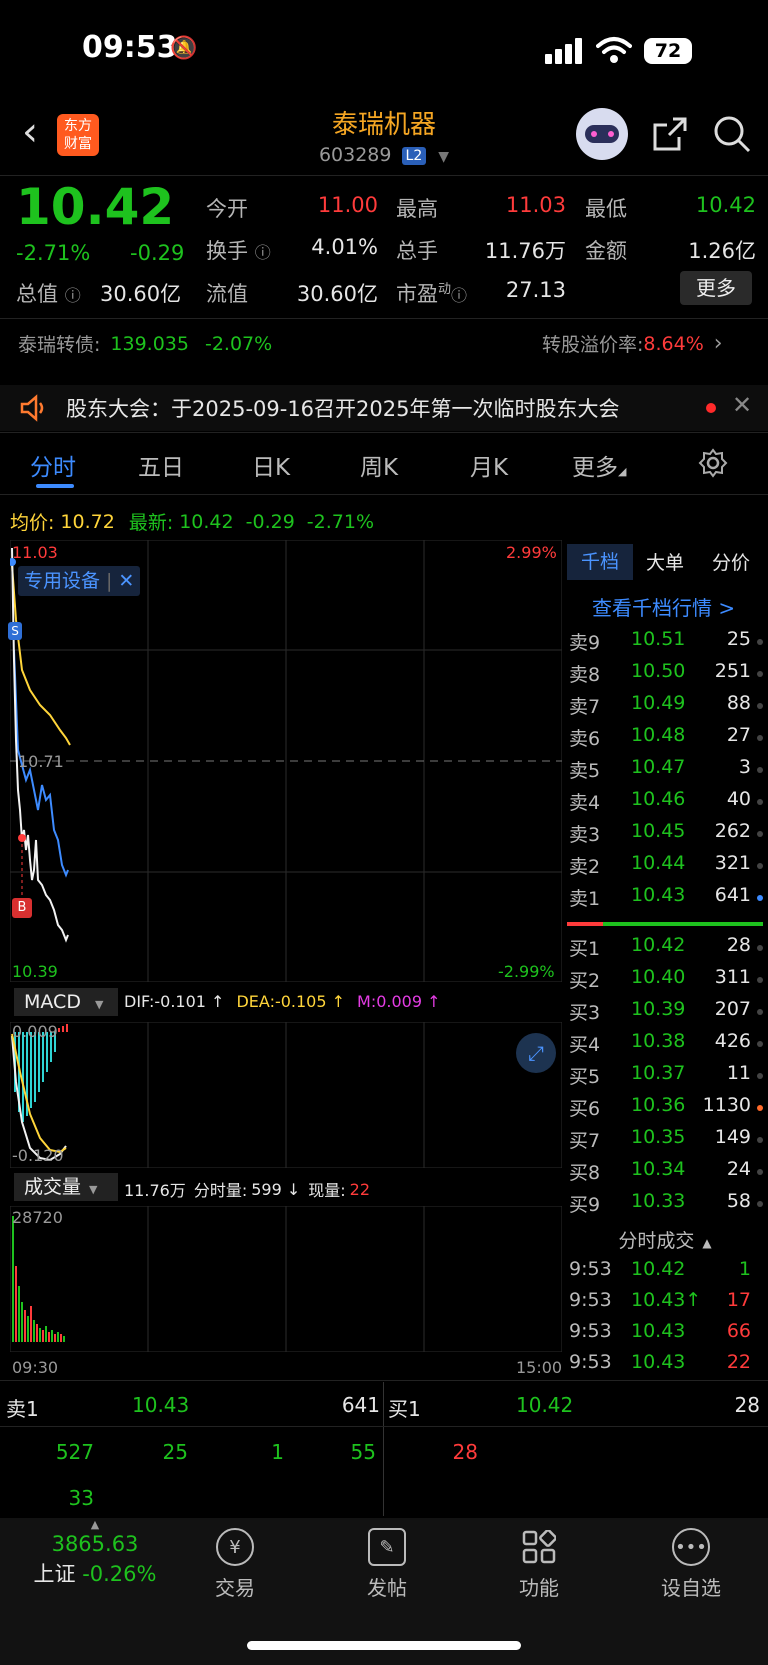 This screenshot has height=1665, width=768. Describe the element at coordinates (600, 562) in the screenshot. I see `orderbook-tab-qiandang: 千档` at that location.